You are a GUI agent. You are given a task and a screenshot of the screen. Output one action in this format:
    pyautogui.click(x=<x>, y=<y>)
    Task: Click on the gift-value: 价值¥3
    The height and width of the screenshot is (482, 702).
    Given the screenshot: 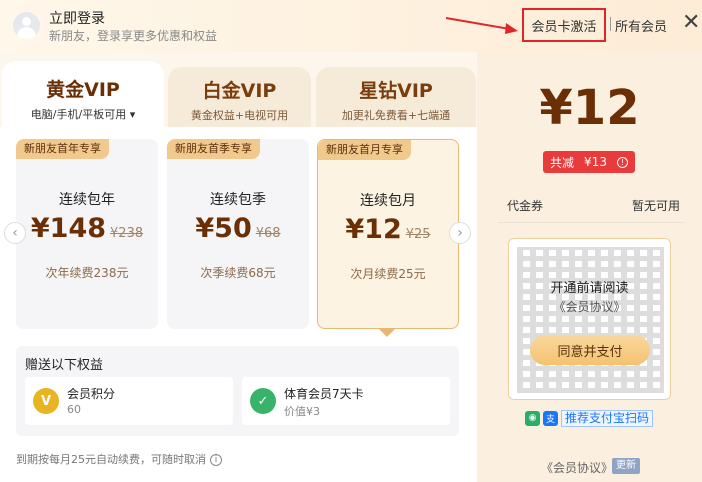 What is the action you would take?
    pyautogui.click(x=302, y=411)
    